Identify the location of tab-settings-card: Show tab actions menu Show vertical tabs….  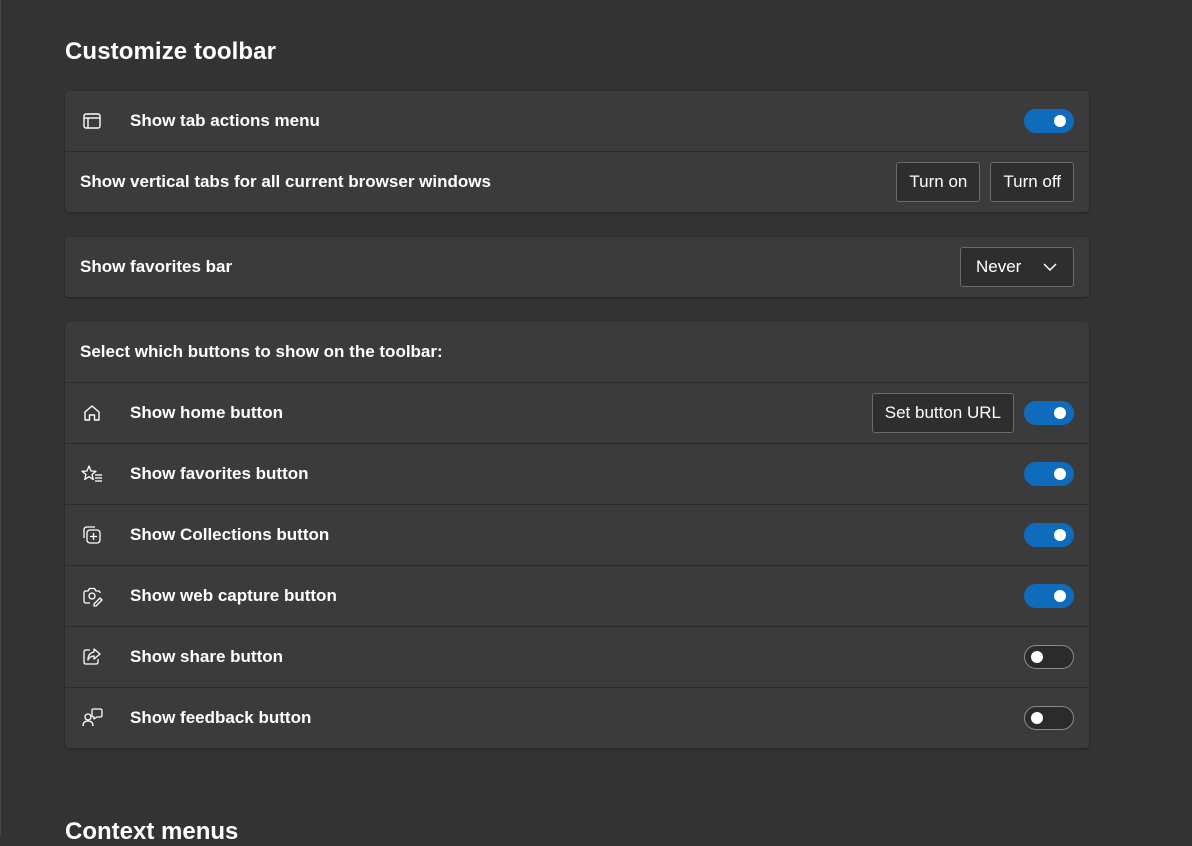
(577, 151).